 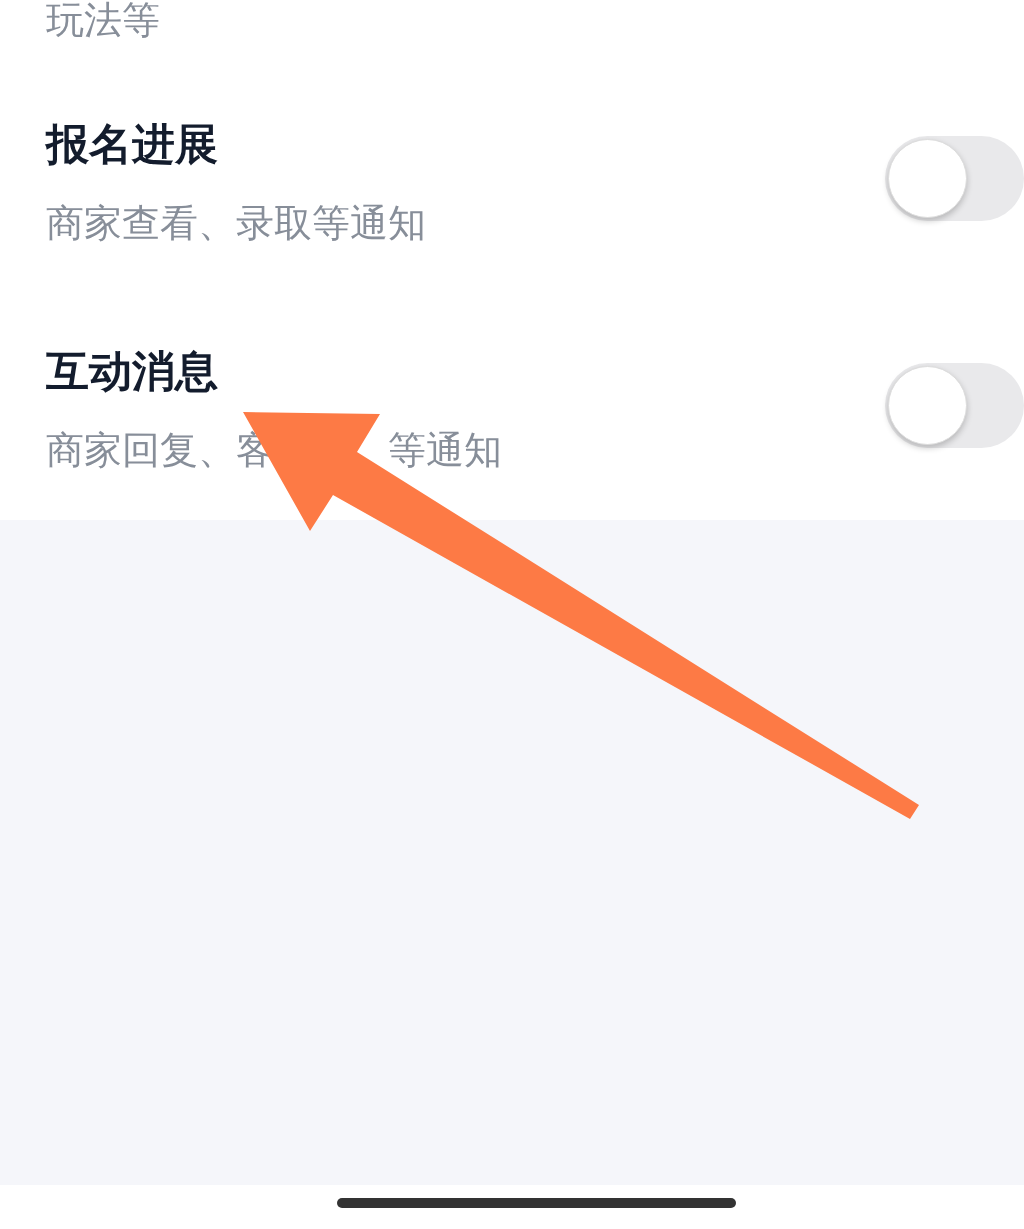 What do you see at coordinates (132, 144) in the screenshot?
I see `item-title: 报名进展` at bounding box center [132, 144].